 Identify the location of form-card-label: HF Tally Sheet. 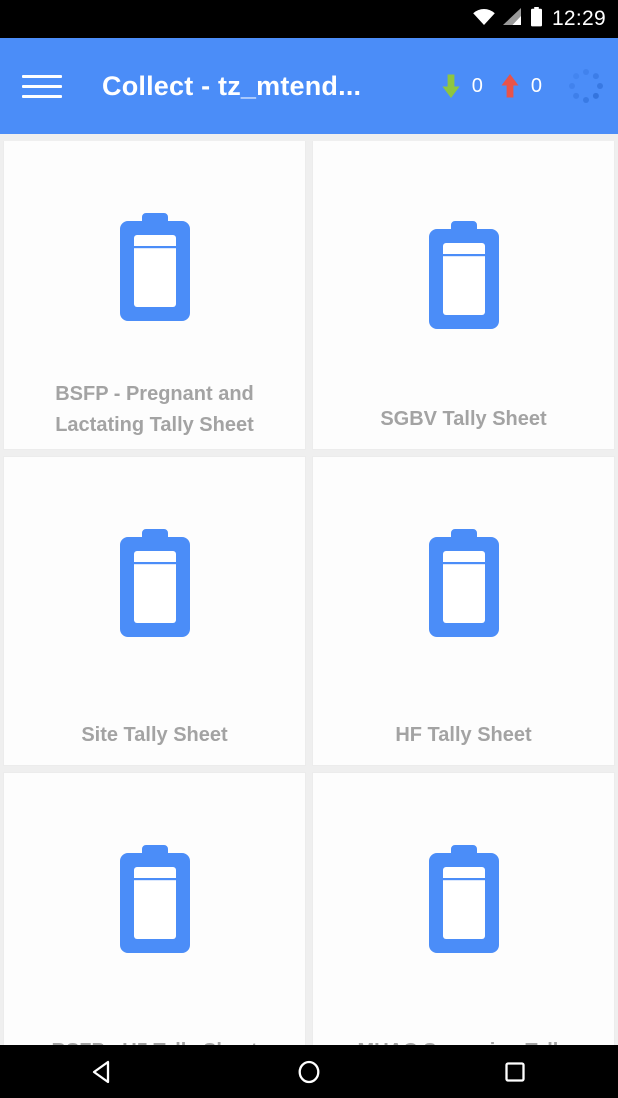
(463, 735).